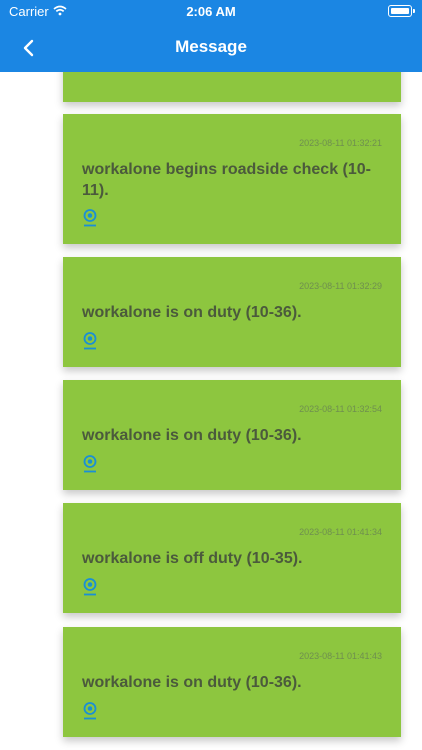  What do you see at coordinates (340, 532) in the screenshot?
I see `message-timestamp: 2023-08-11 01:41:34` at bounding box center [340, 532].